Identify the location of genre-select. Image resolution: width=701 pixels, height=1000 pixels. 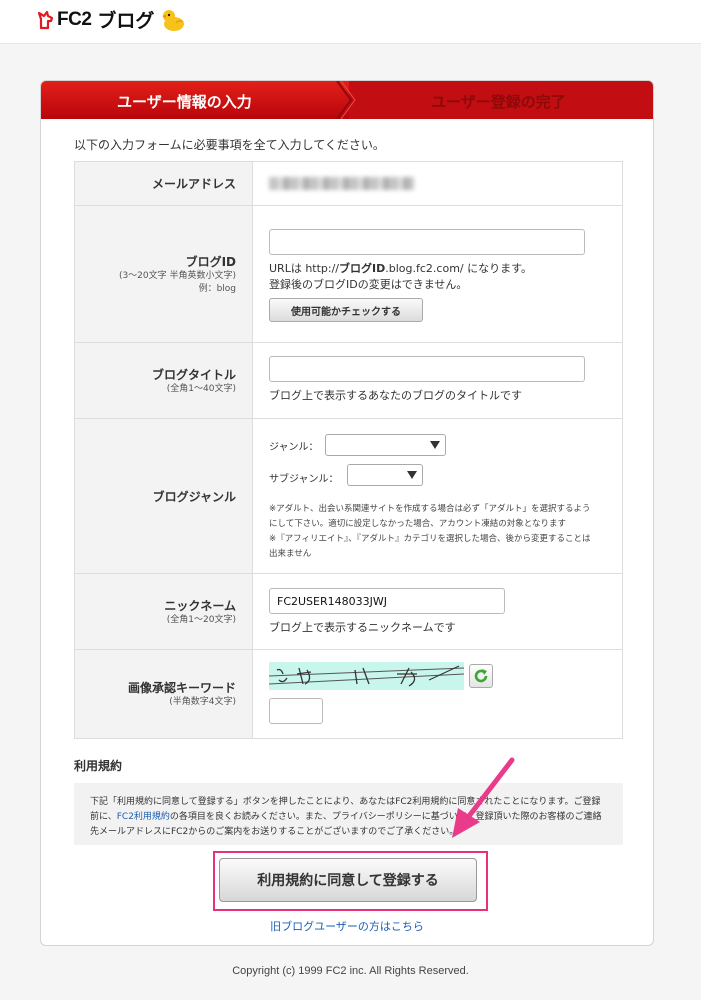
(385, 445).